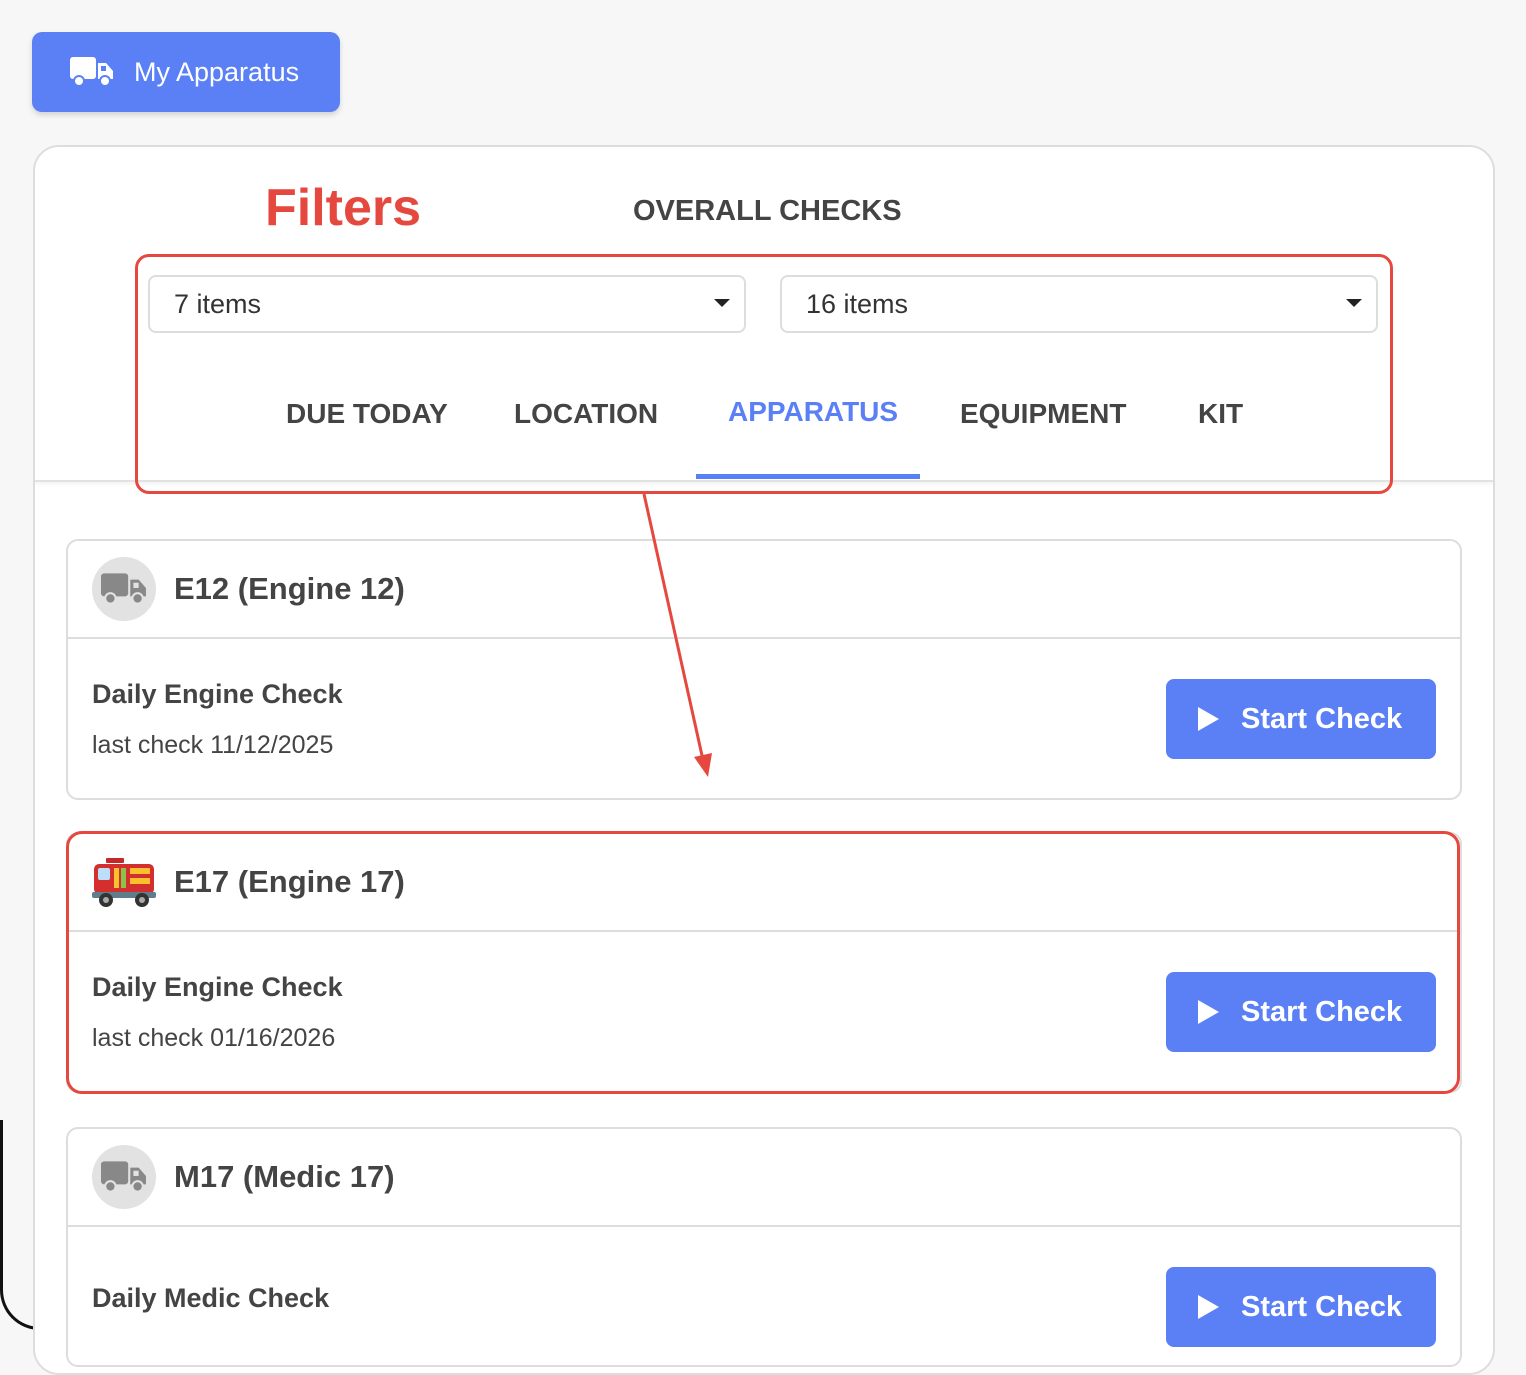 Image resolution: width=1526 pixels, height=1375 pixels. I want to click on filters-annotation: Filters, so click(343, 208).